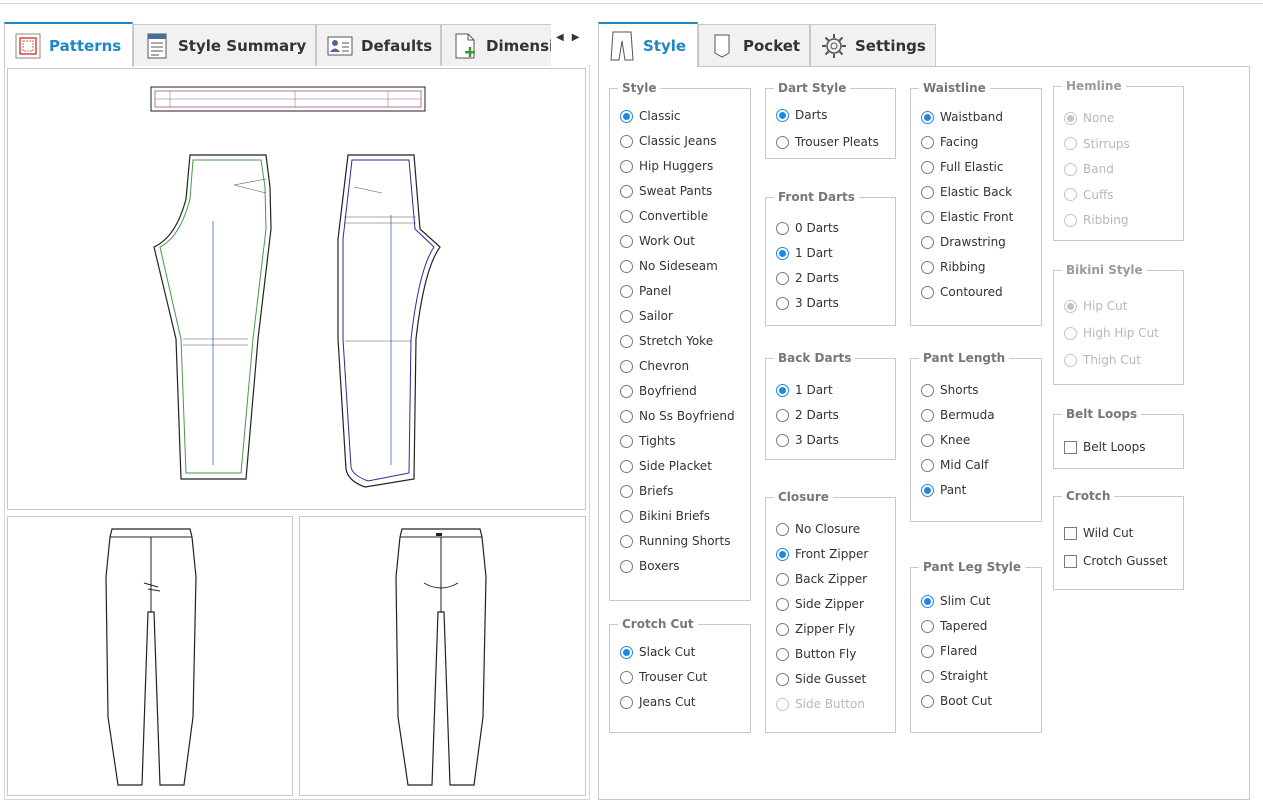 The height and width of the screenshot is (803, 1263). I want to click on style-option-side-placket: Side Placket, so click(666, 466).